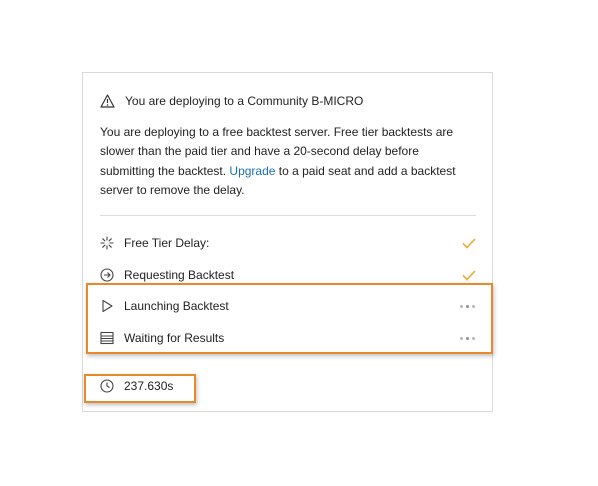 The height and width of the screenshot is (486, 598). What do you see at coordinates (244, 101) in the screenshot?
I see `warning-title: You are deploying to a Community B-MICRO` at bounding box center [244, 101].